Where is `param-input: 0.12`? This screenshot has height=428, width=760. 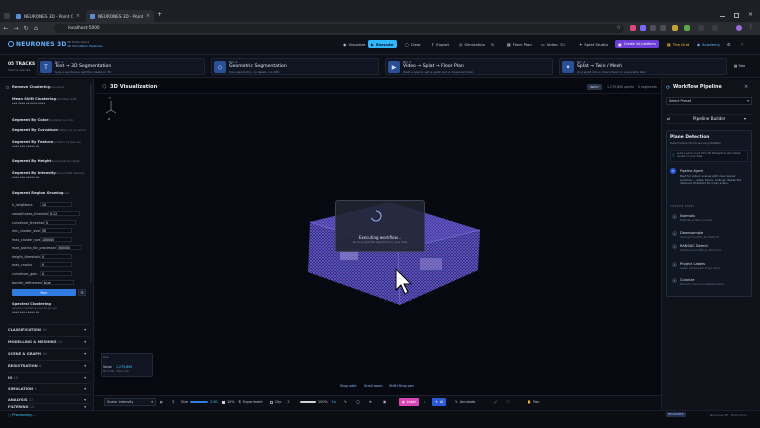
param-input: 0.12 is located at coordinates (64, 213).